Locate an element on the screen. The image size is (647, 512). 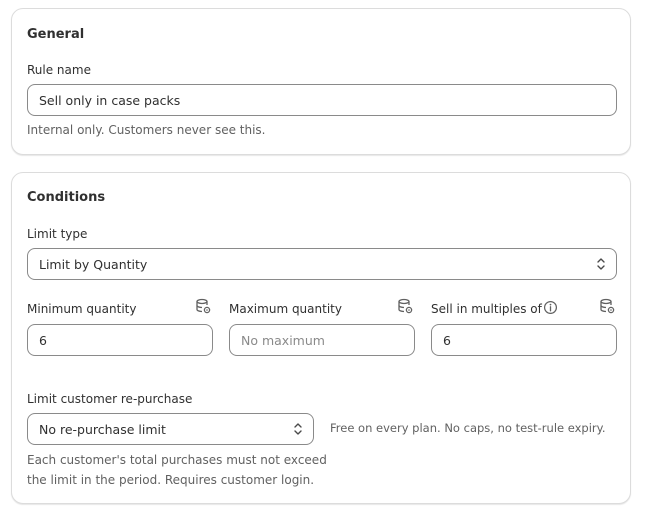
limit-type-label: Limit type is located at coordinates (57, 234).